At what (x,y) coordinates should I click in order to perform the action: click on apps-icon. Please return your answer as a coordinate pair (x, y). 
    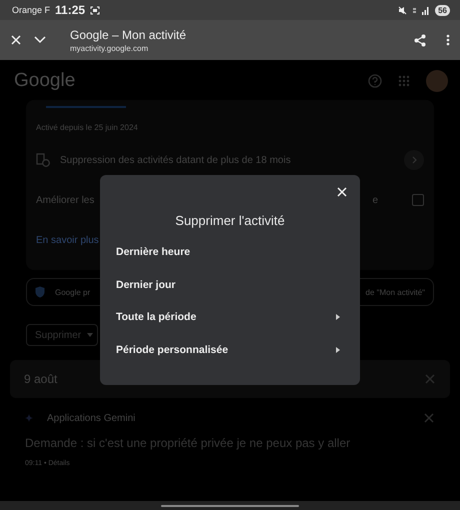
    Looking at the image, I should click on (404, 81).